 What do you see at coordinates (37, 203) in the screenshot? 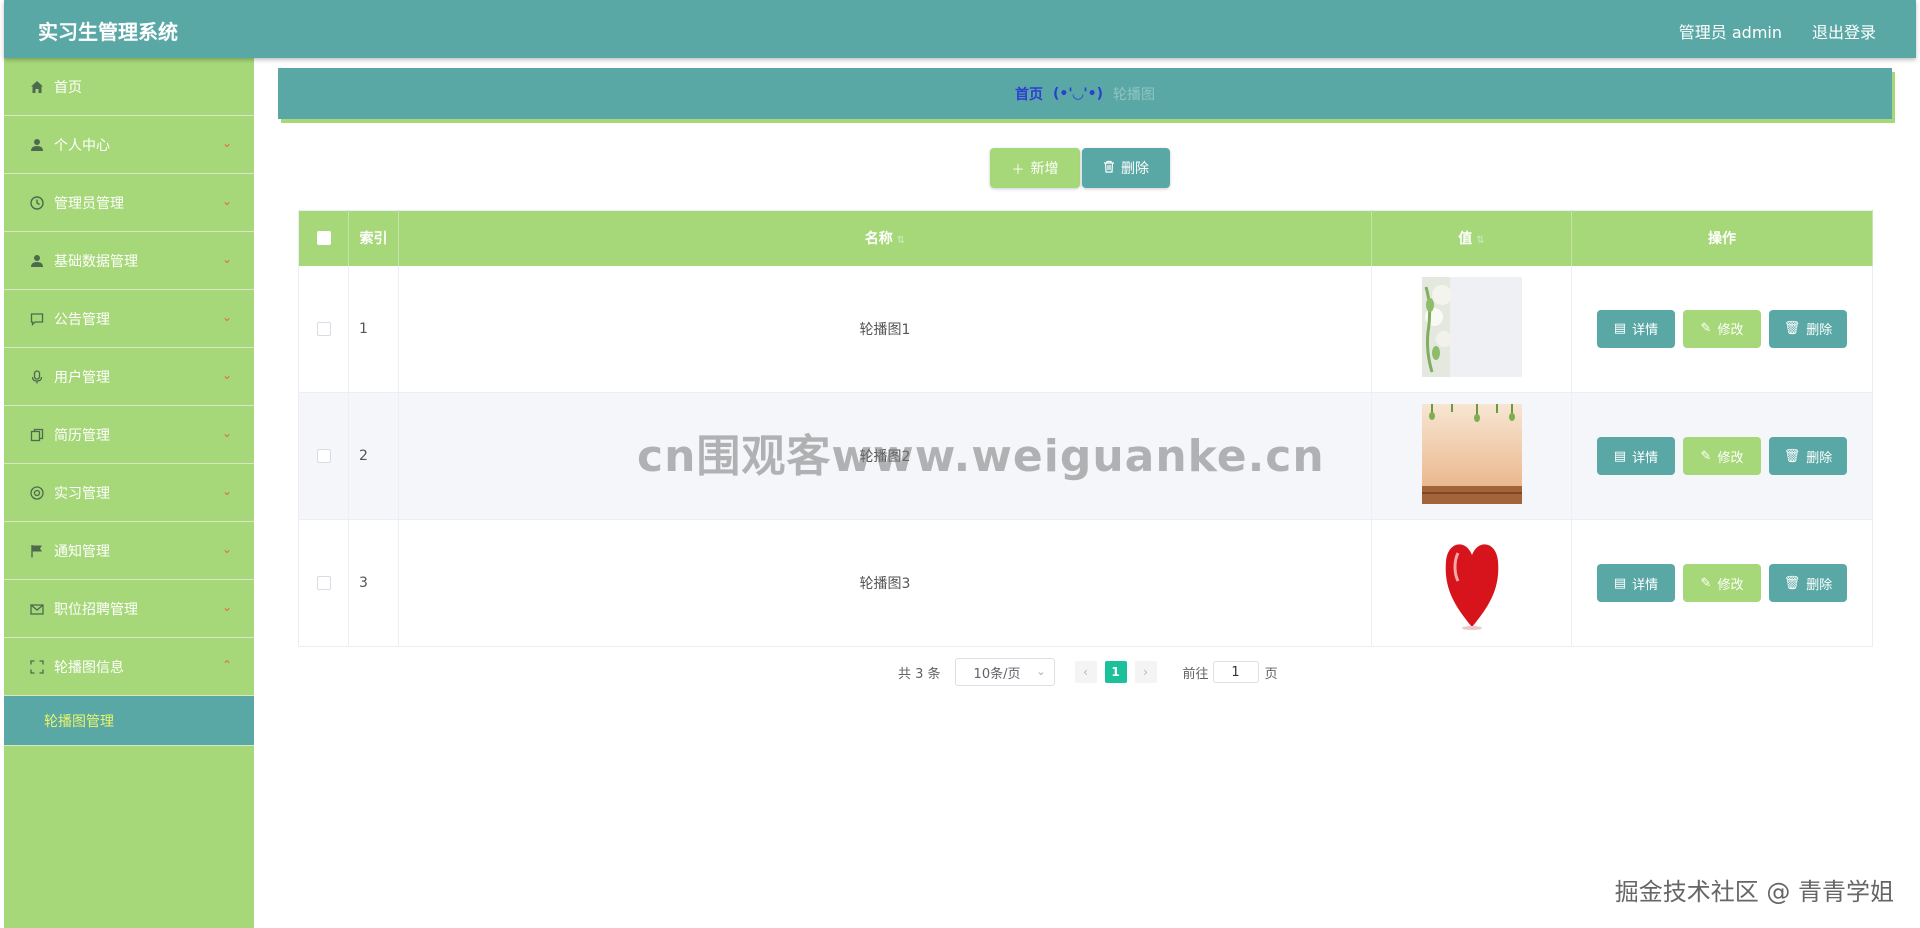
I see `clock-icon` at bounding box center [37, 203].